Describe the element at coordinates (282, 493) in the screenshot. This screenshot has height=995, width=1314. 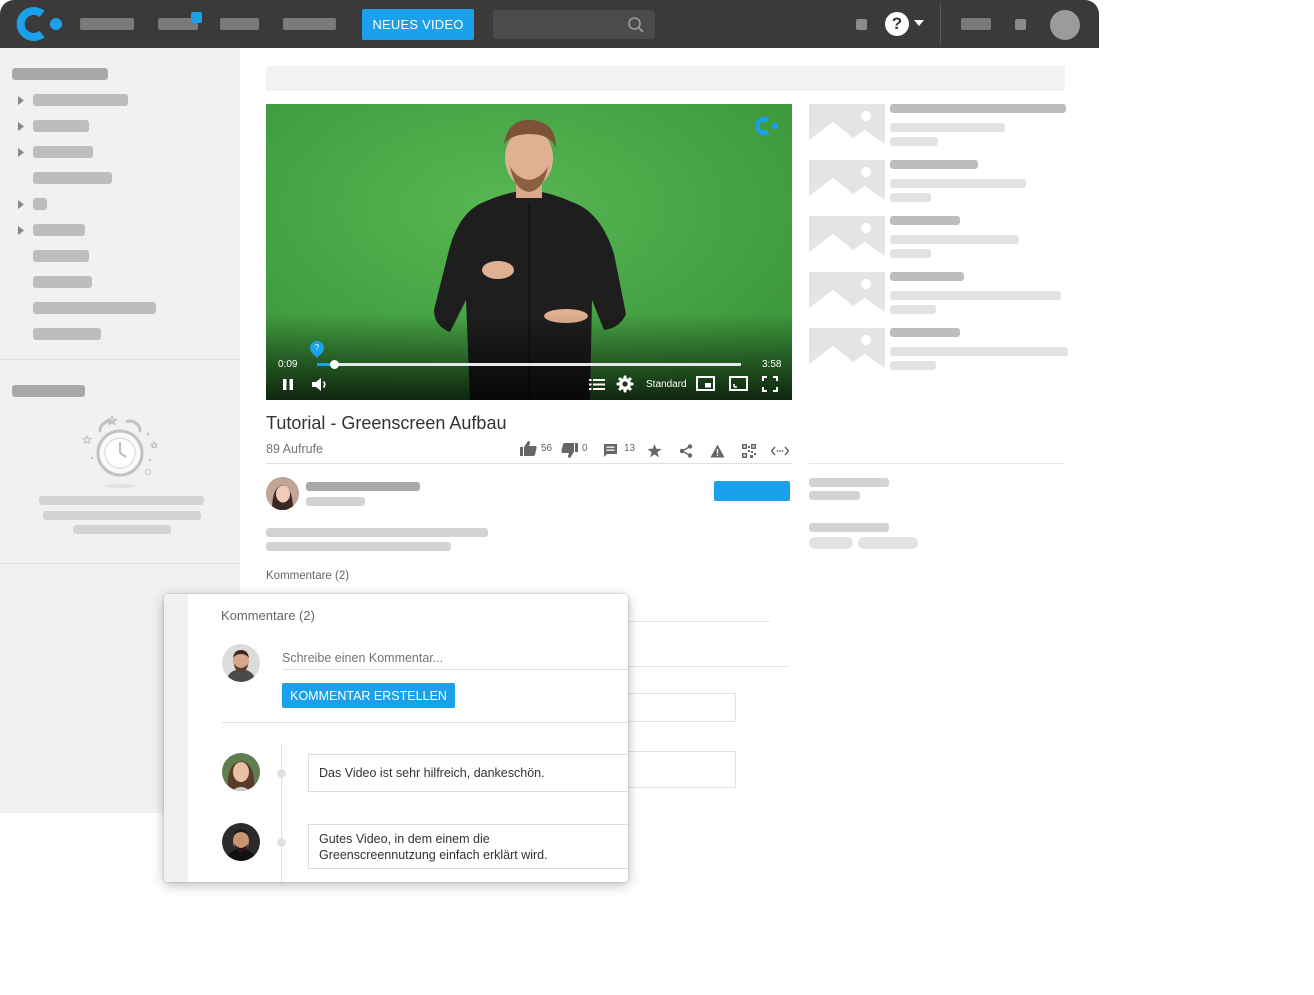
I see `channel-avatar` at that location.